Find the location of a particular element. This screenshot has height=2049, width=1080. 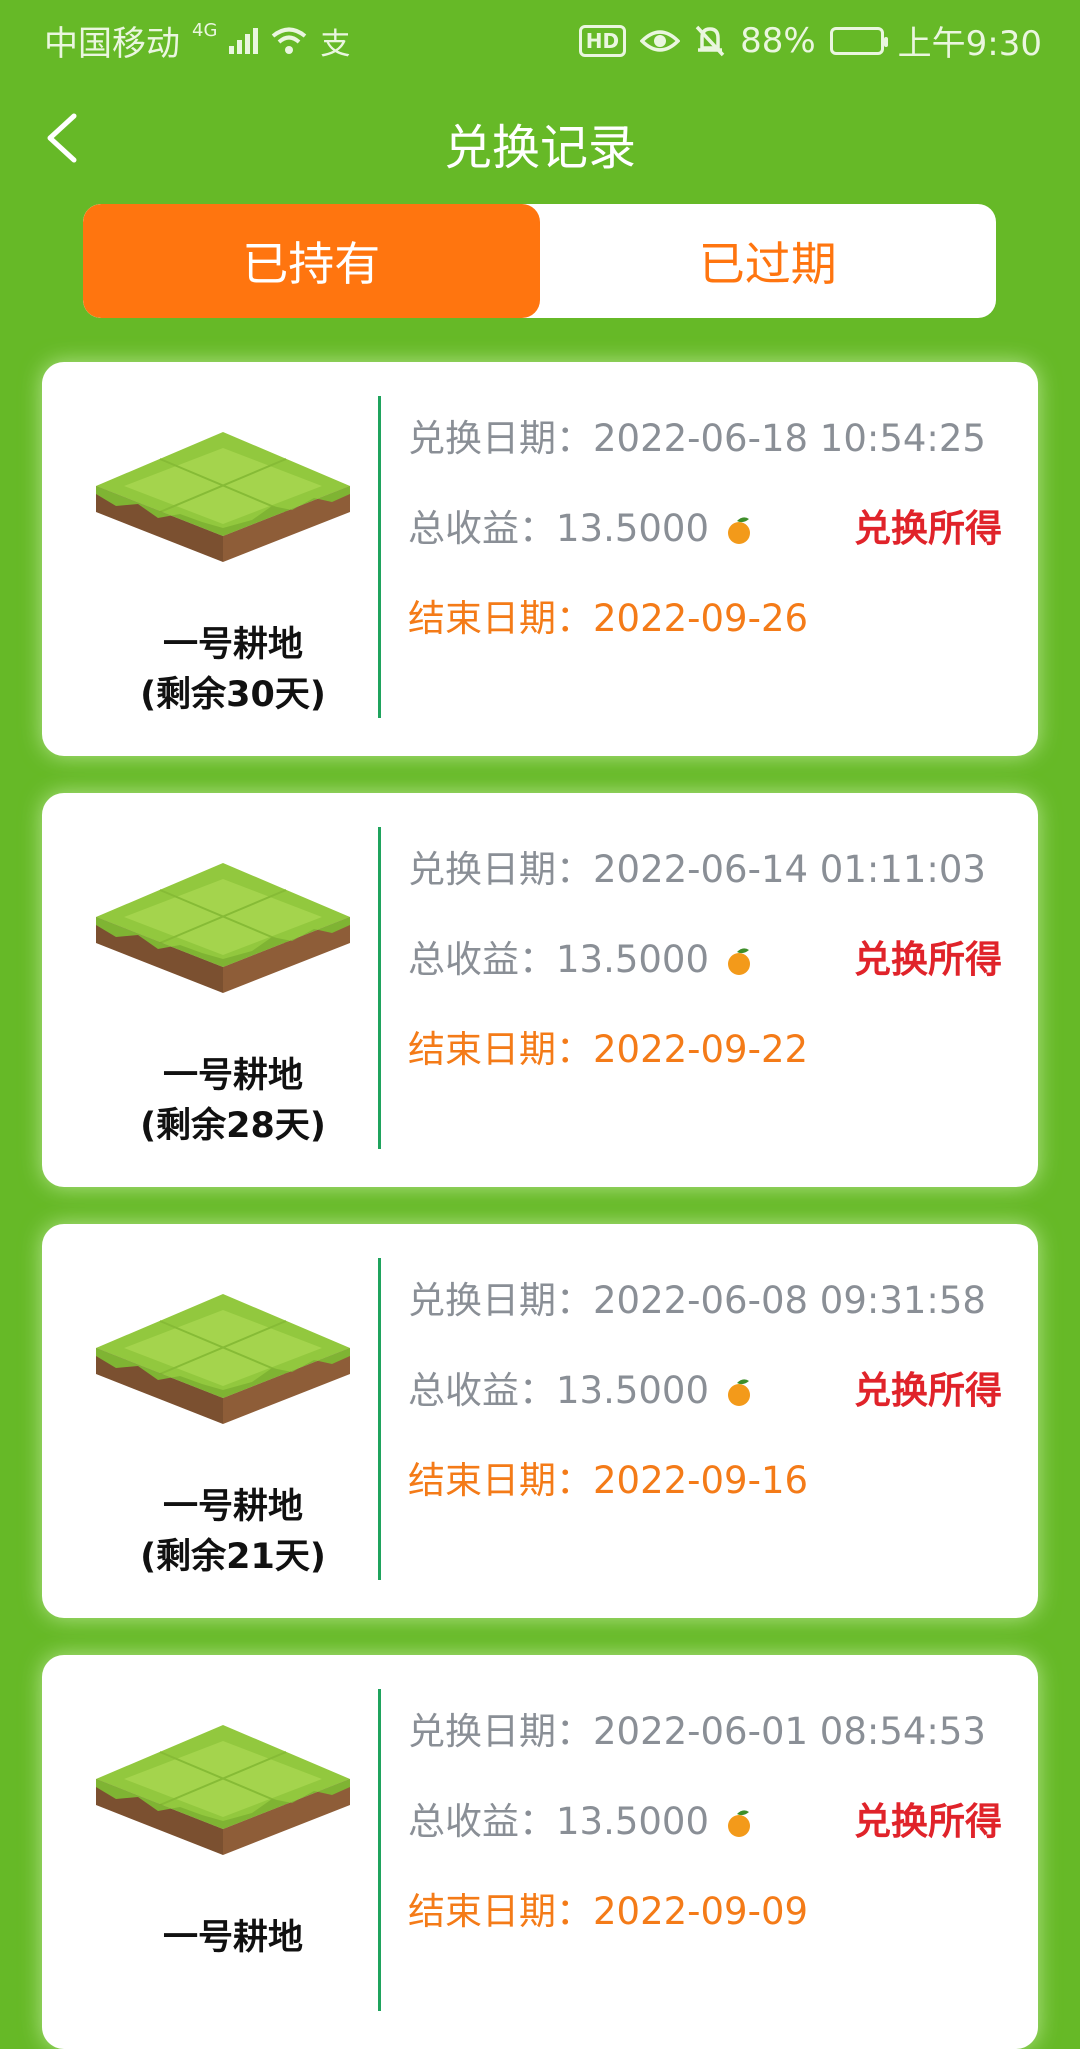

plot-name: 一号耕地 (剩余28天) is located at coordinates (233, 1101).